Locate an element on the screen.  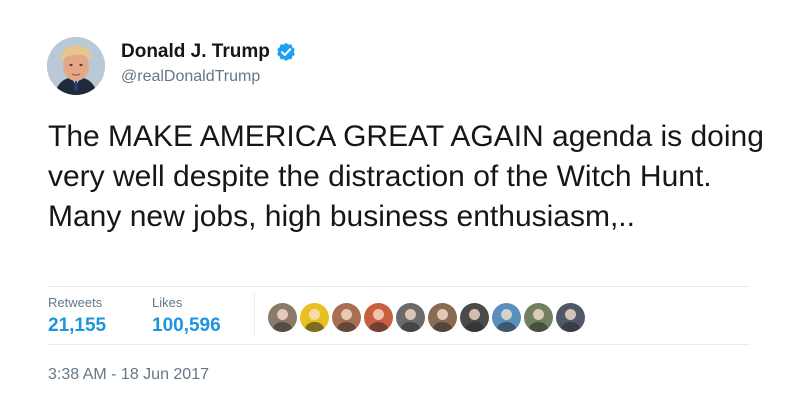
stats-separator is located at coordinates (254, 315).